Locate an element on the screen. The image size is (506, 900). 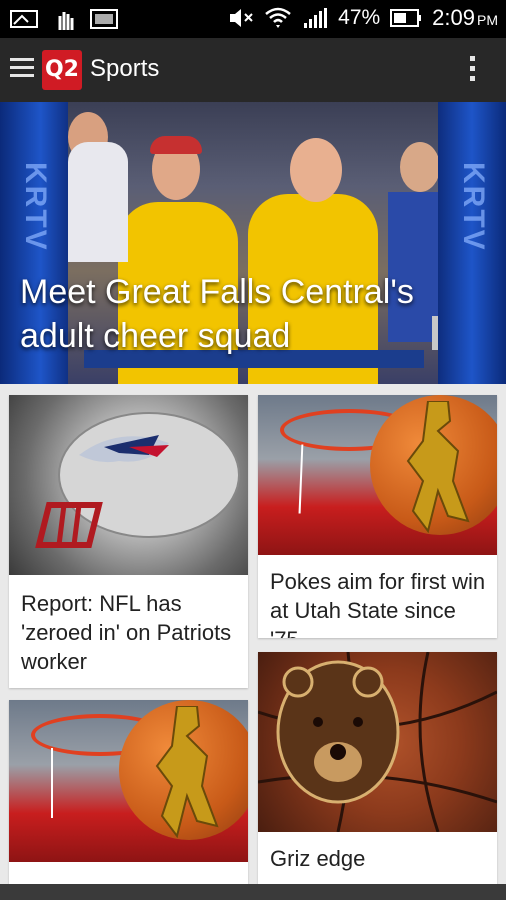
helmet-illustration is located at coordinates (137, 480).